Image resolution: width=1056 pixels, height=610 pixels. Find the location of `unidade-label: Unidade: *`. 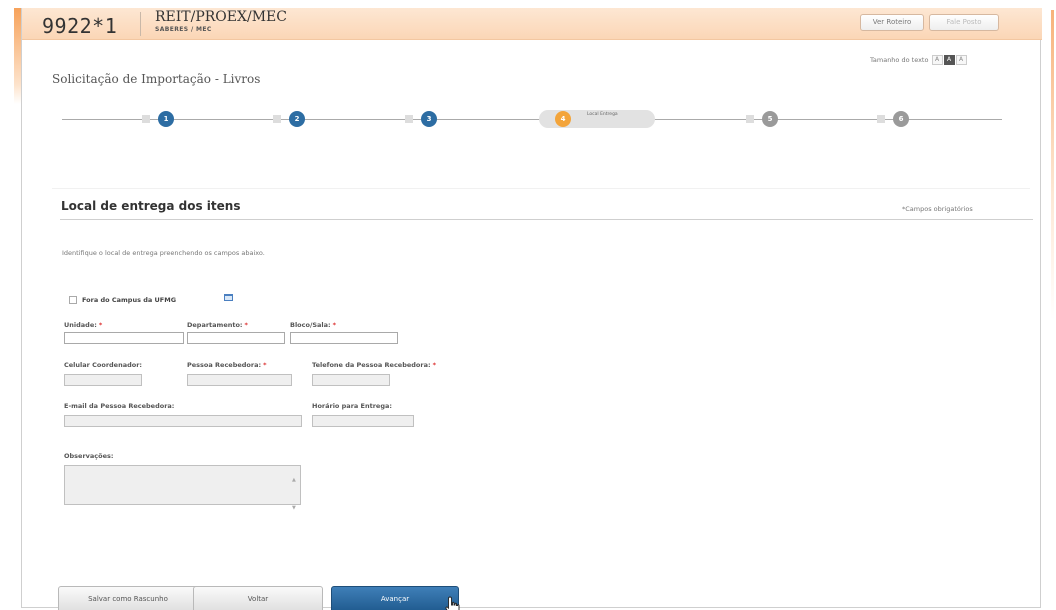

unidade-label: Unidade: * is located at coordinates (83, 325).